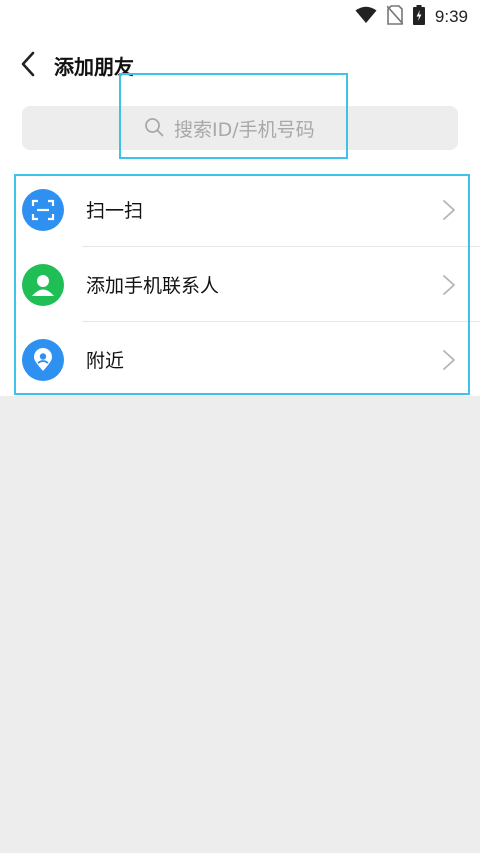 The image size is (480, 853). I want to click on search-icon, so click(154, 129).